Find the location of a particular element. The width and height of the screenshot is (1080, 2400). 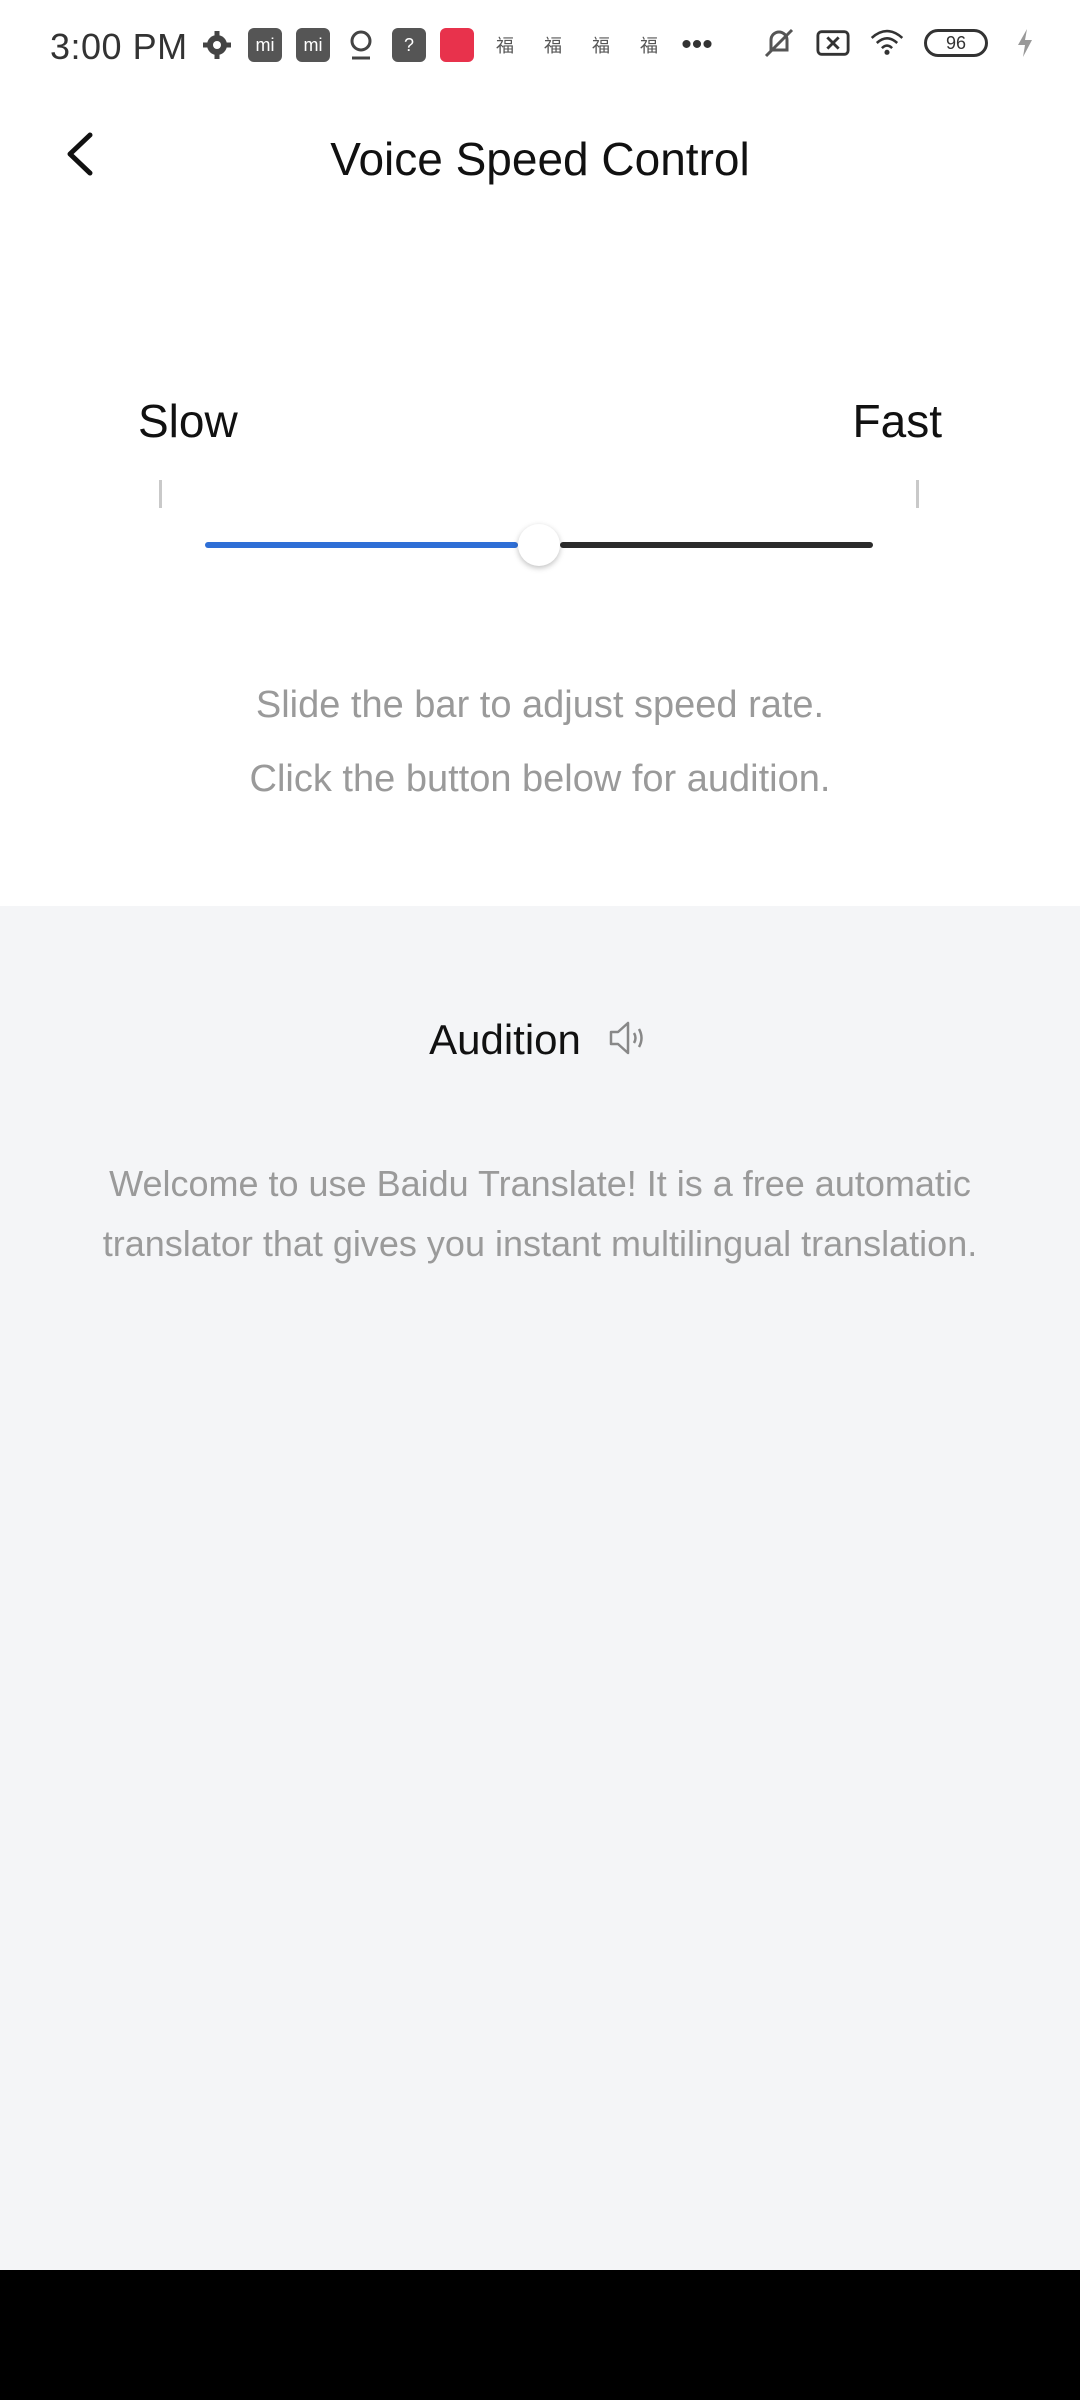

speed-labels: Slow Fast is located at coordinates (540, 424).